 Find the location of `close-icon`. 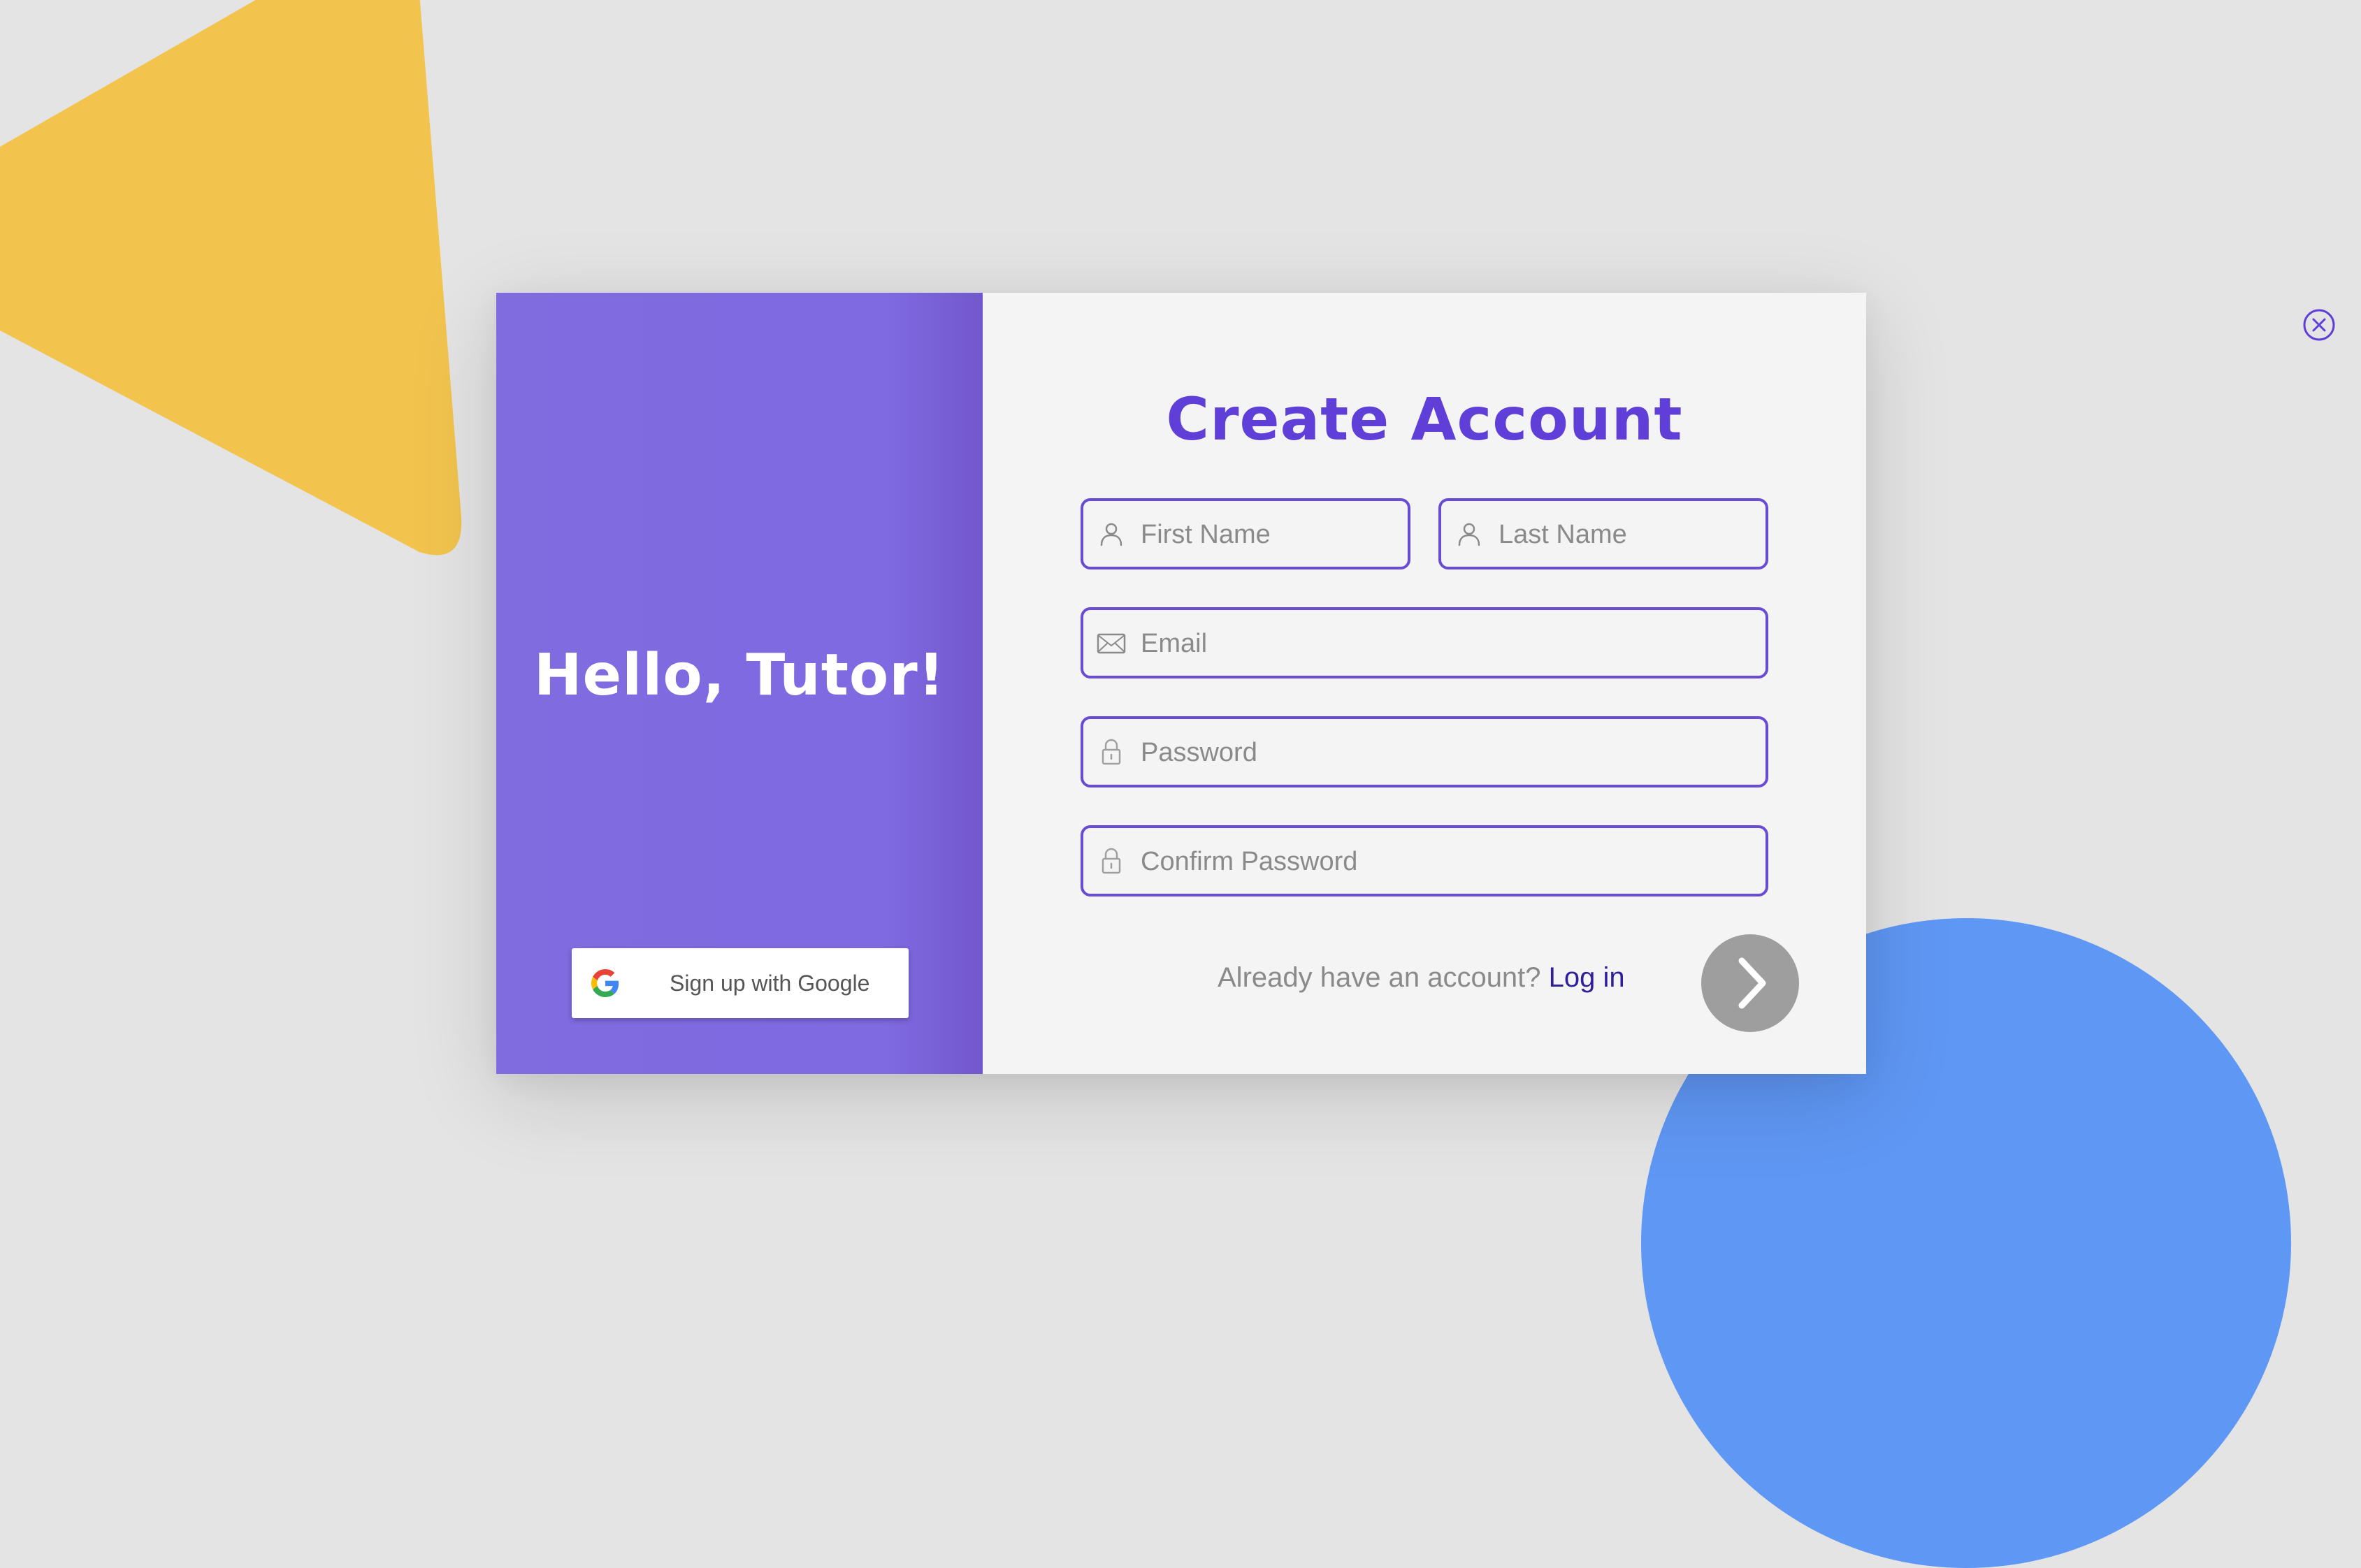

close-icon is located at coordinates (2319, 325).